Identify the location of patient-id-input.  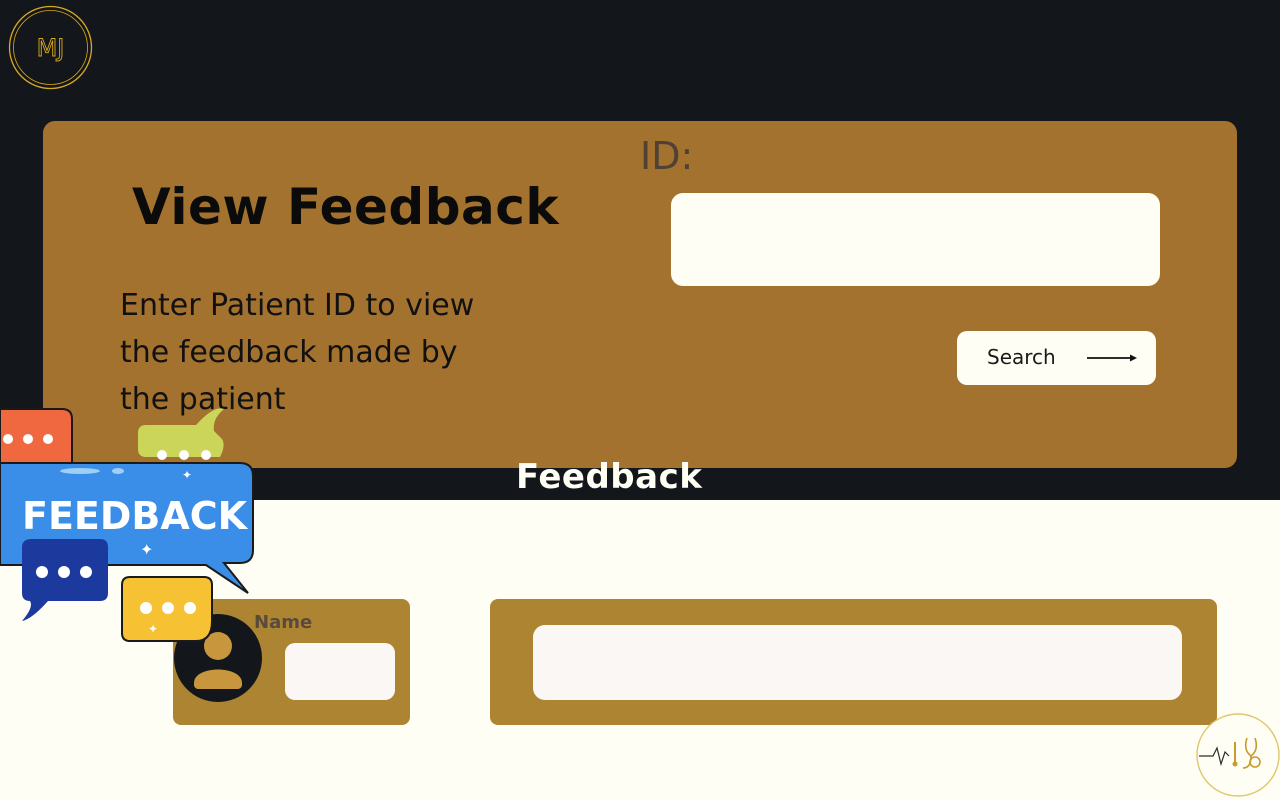
(915, 239).